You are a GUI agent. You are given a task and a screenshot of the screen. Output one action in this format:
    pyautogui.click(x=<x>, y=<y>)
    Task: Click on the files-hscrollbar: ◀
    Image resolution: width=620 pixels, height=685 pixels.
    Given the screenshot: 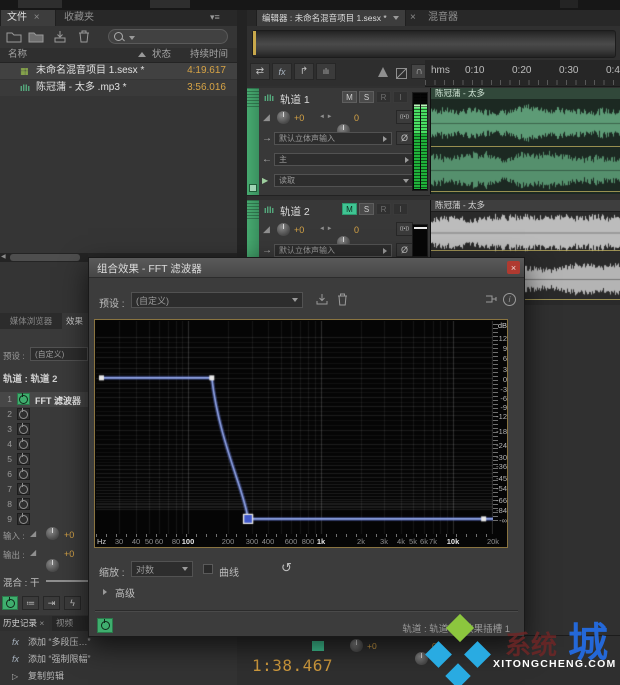 What is the action you would take?
    pyautogui.click(x=44, y=257)
    